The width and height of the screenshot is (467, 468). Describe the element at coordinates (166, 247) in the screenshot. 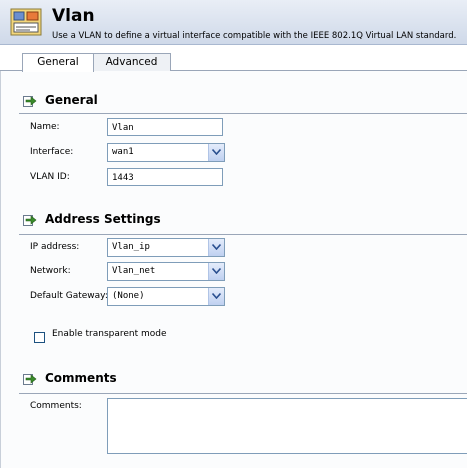

I see `ip-address-select: Vlan_ip` at that location.